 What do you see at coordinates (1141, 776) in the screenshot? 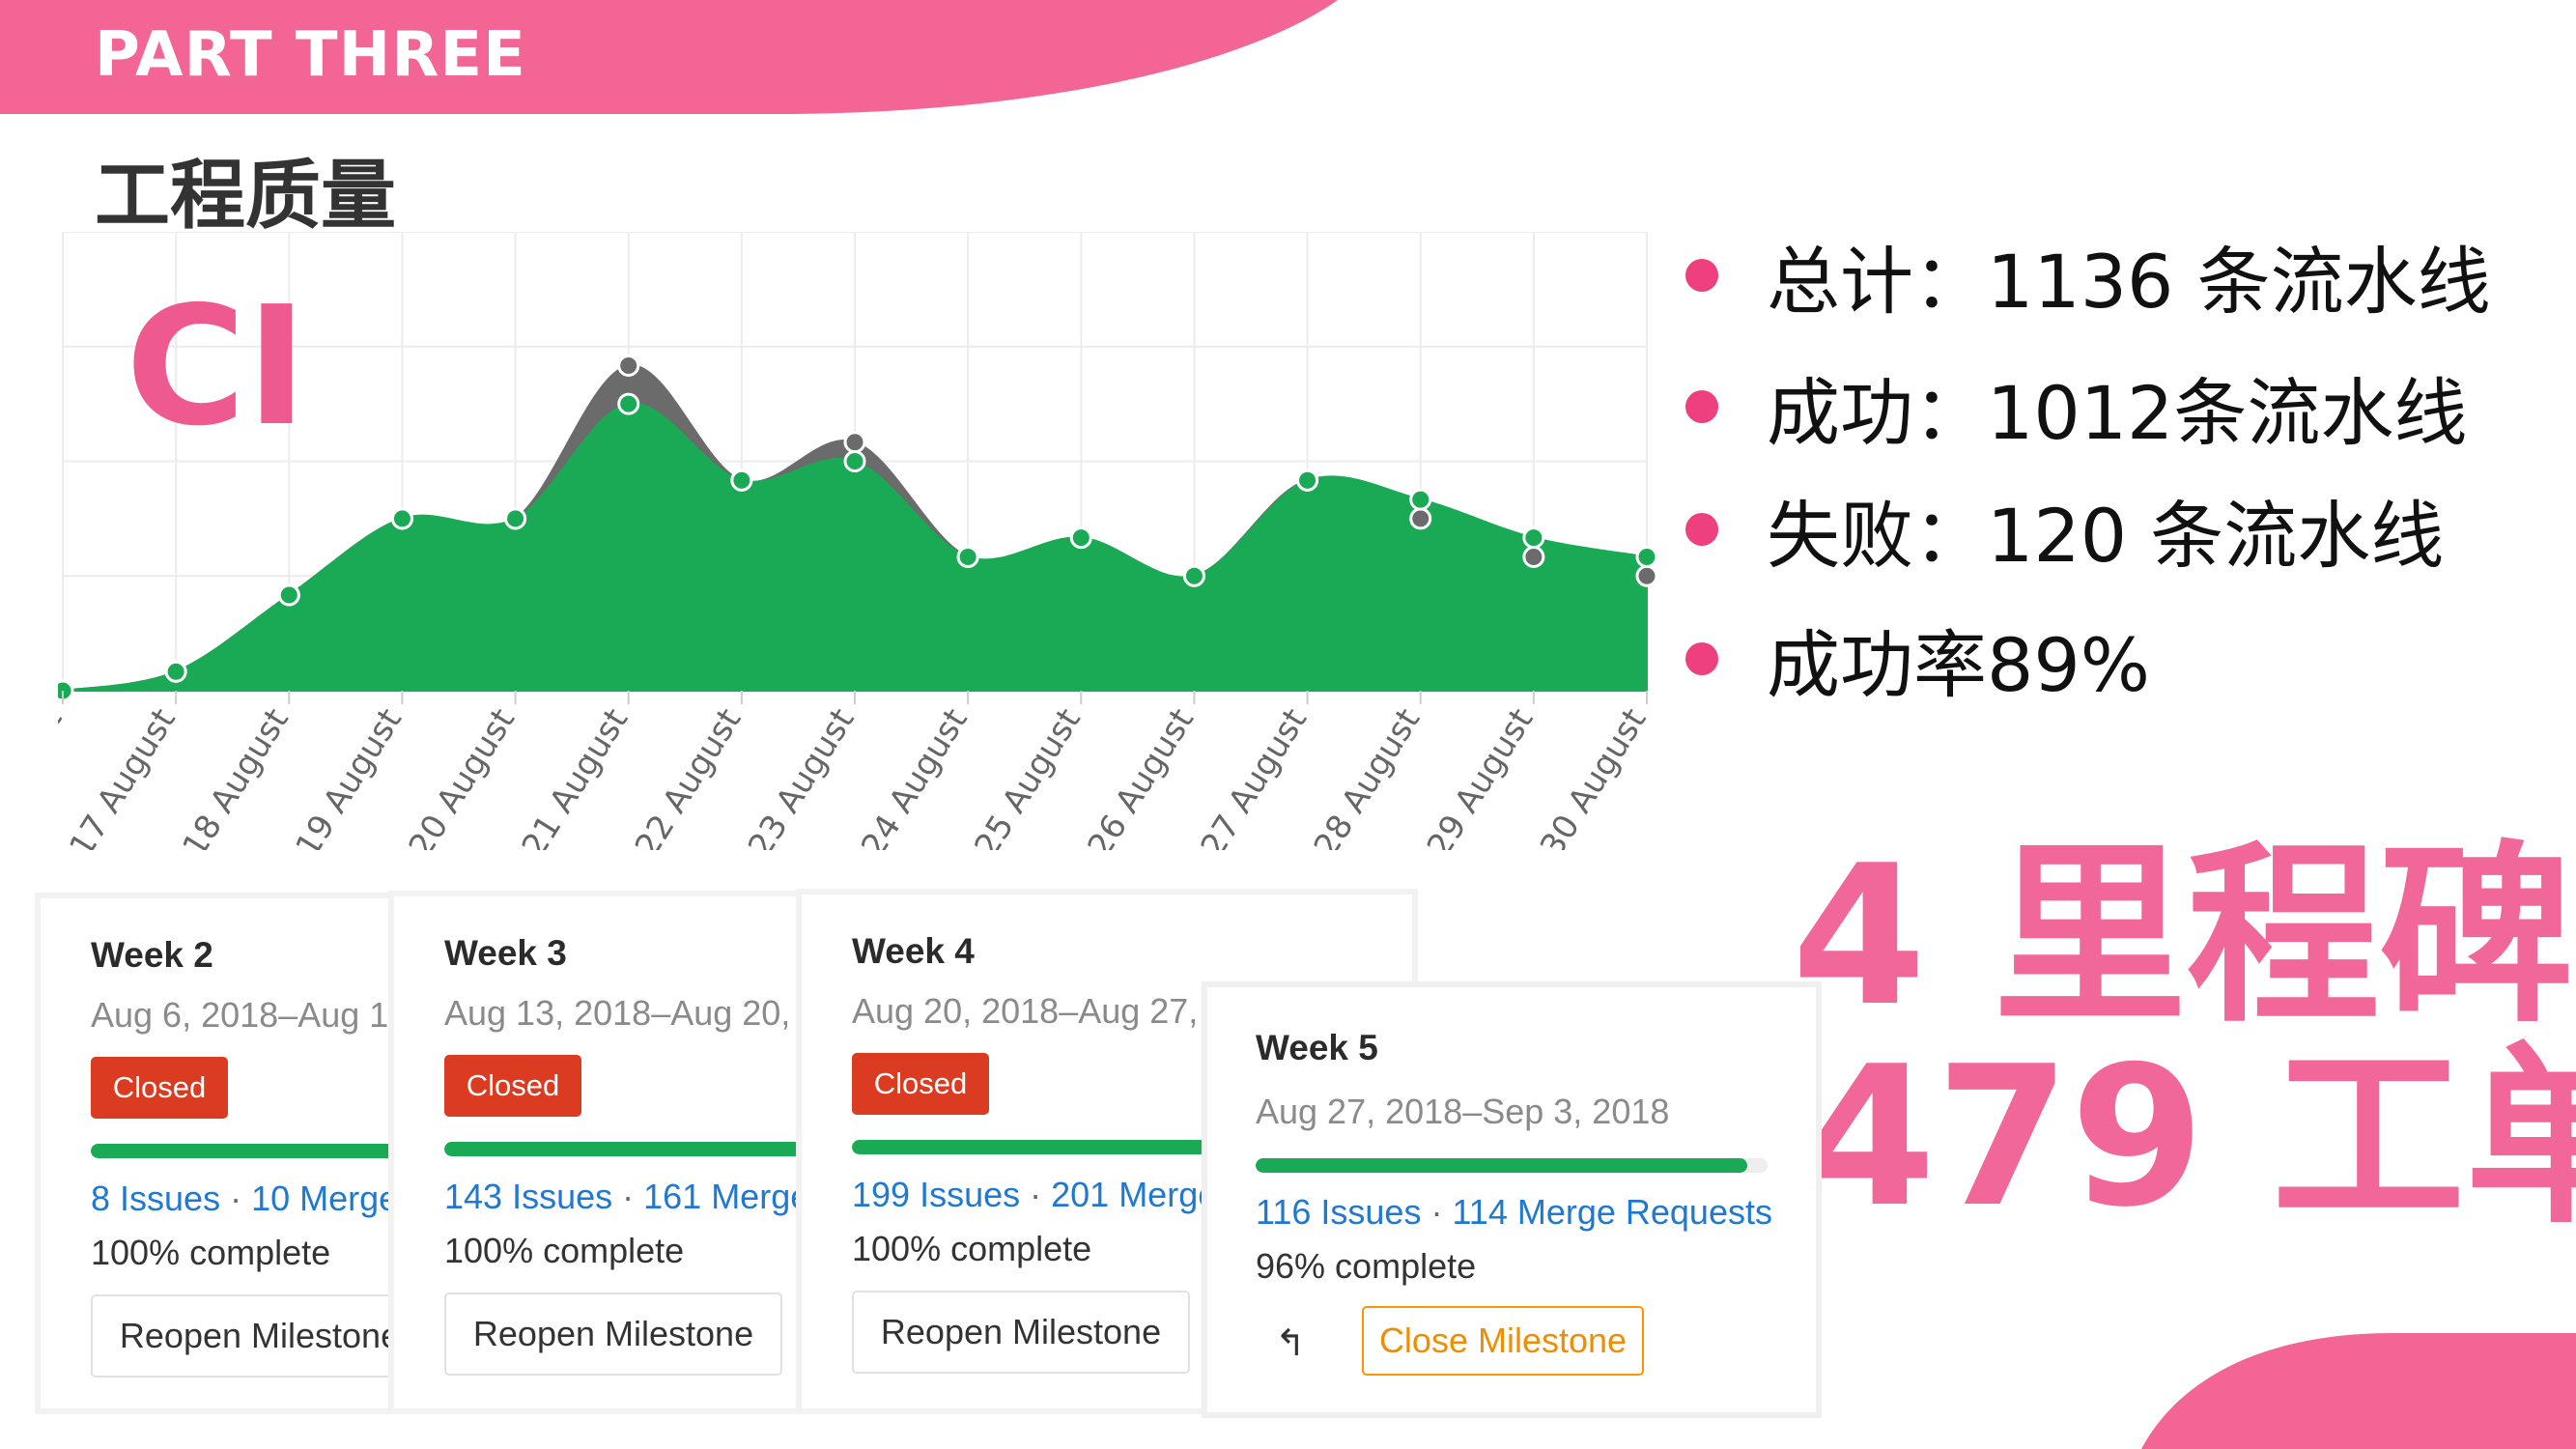
I see `x-tick-label: 26 August` at bounding box center [1141, 776].